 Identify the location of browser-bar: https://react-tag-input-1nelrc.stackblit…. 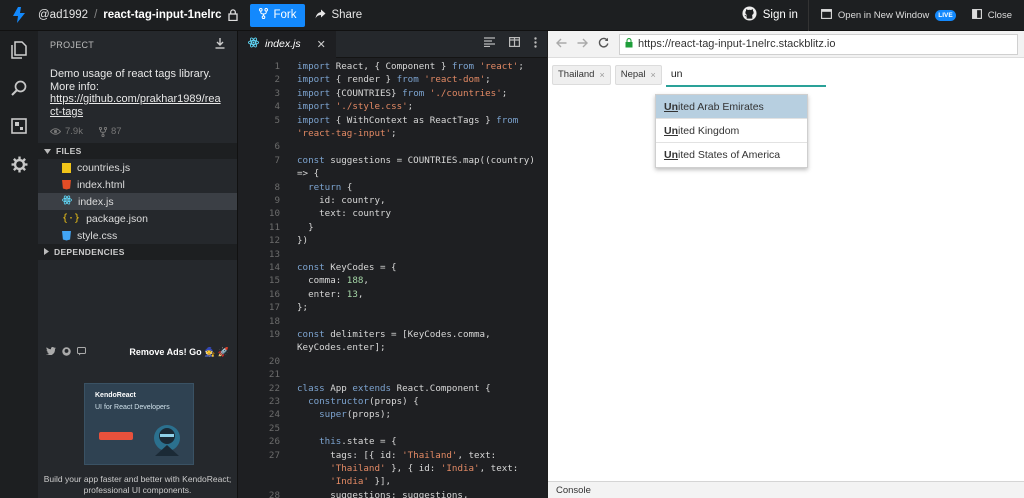
(786, 44).